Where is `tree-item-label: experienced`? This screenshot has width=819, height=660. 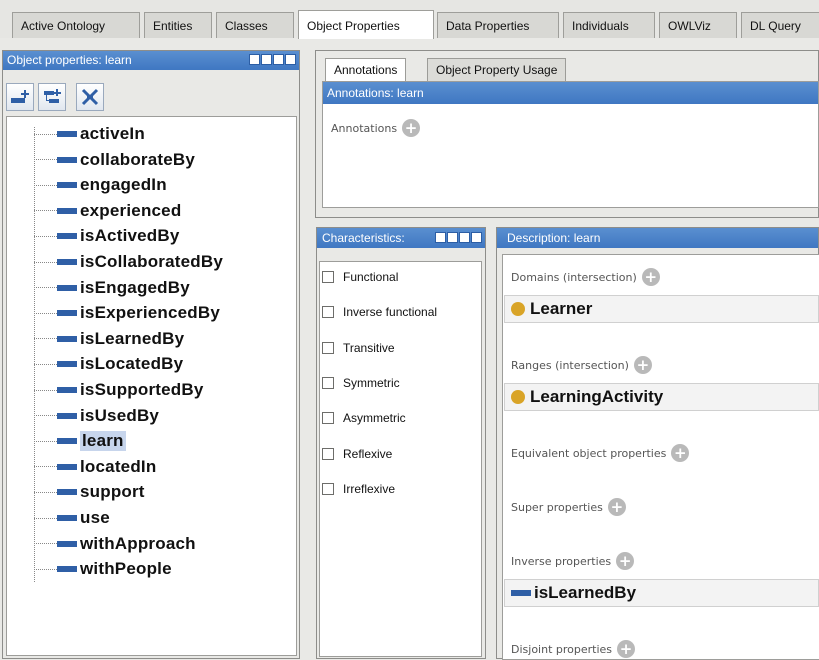
tree-item-label: experienced is located at coordinates (131, 210).